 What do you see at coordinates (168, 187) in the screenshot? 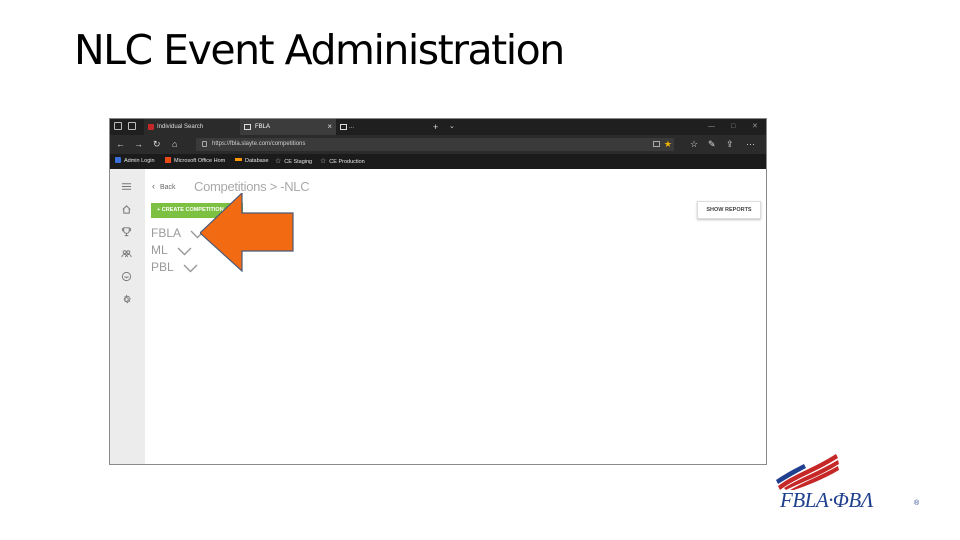
I see `back-label: Back` at bounding box center [168, 187].